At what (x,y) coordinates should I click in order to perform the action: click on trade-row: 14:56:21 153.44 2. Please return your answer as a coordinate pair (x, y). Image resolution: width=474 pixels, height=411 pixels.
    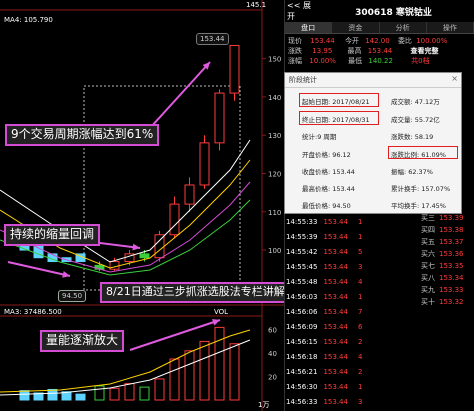
    Looking at the image, I should click on (324, 372).